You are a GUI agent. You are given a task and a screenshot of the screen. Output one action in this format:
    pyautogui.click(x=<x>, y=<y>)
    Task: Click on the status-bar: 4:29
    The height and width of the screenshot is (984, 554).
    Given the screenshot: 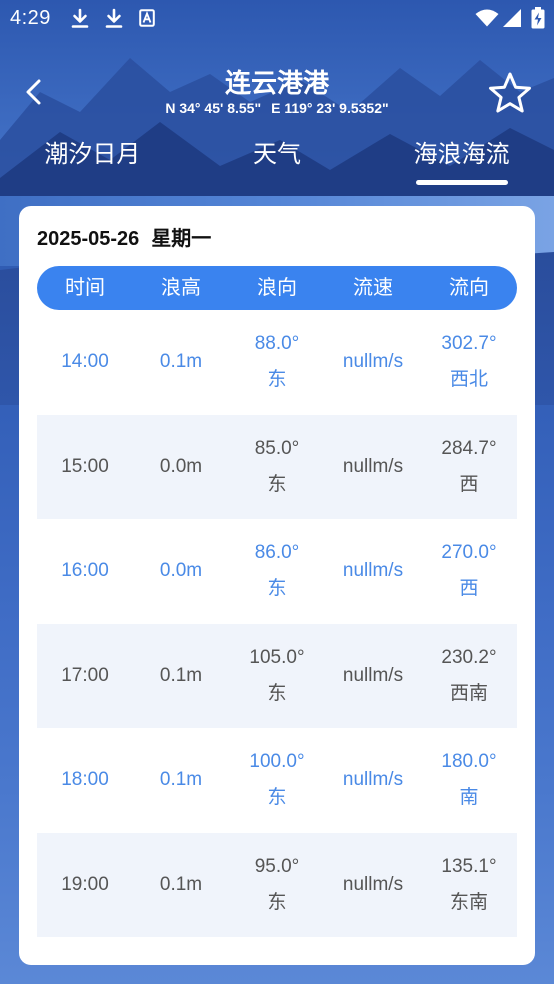 What is the action you would take?
    pyautogui.click(x=277, y=18)
    